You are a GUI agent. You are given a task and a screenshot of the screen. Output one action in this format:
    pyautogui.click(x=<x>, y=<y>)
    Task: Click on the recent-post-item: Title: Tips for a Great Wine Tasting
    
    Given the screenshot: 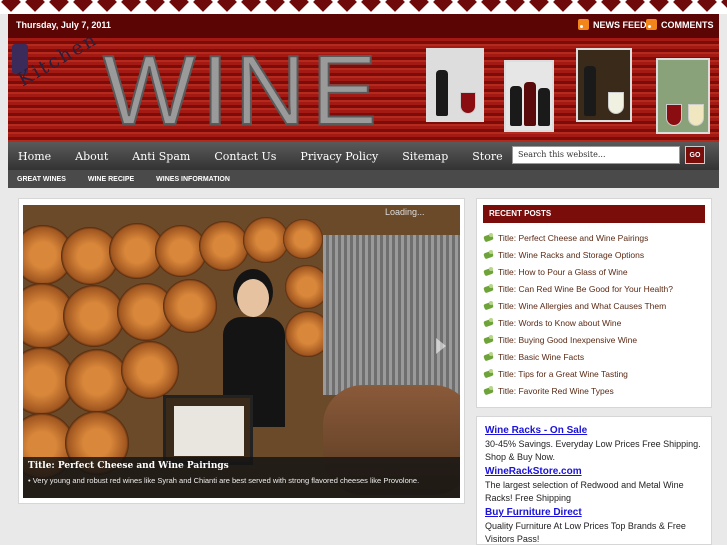 What is the action you would take?
    pyautogui.click(x=597, y=373)
    